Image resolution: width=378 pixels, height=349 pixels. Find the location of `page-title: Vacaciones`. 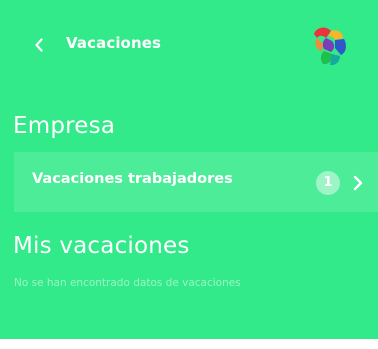

page-title: Vacaciones is located at coordinates (114, 43).